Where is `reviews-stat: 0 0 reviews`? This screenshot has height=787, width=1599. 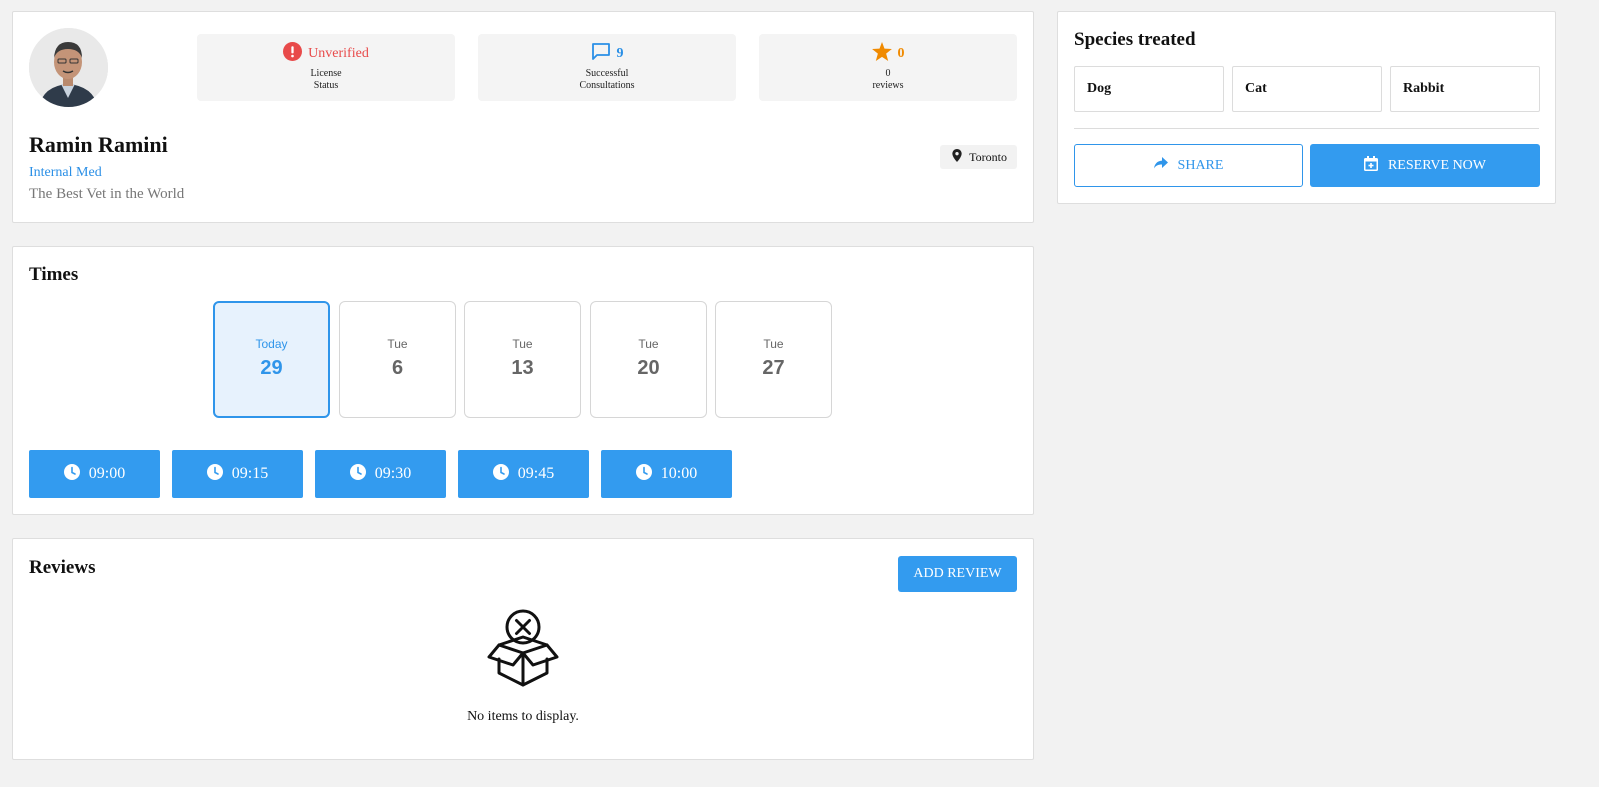 reviews-stat: 0 0 reviews is located at coordinates (888, 67).